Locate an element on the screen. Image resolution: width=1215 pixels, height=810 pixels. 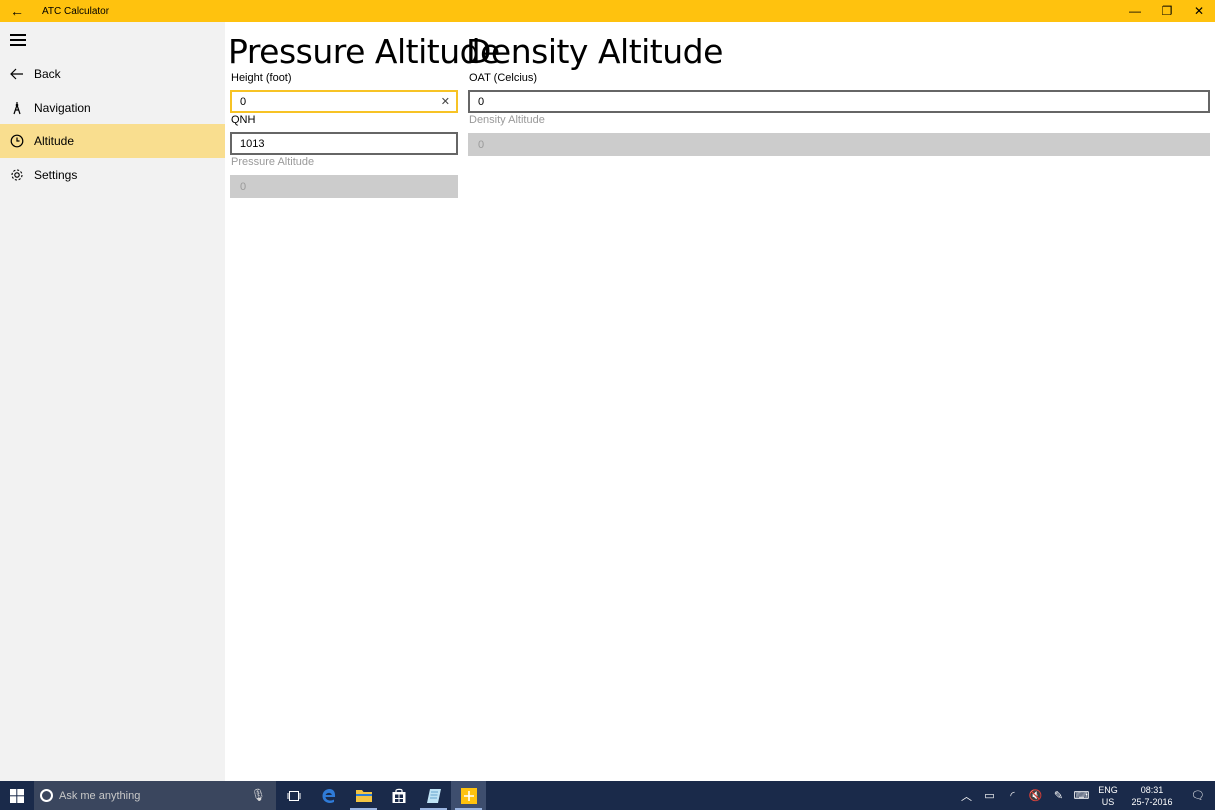
qnh-label: QNH is located at coordinates (243, 120).